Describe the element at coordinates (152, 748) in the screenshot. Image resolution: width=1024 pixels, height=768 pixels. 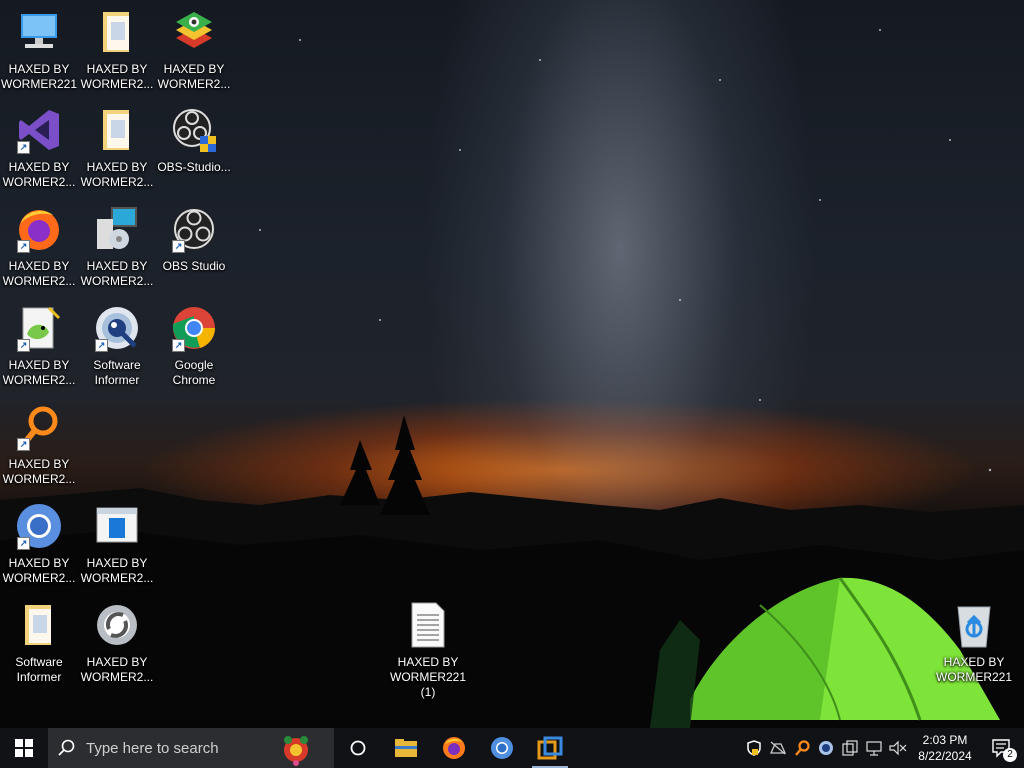
I see `search-placeholder: Type here to search` at that location.